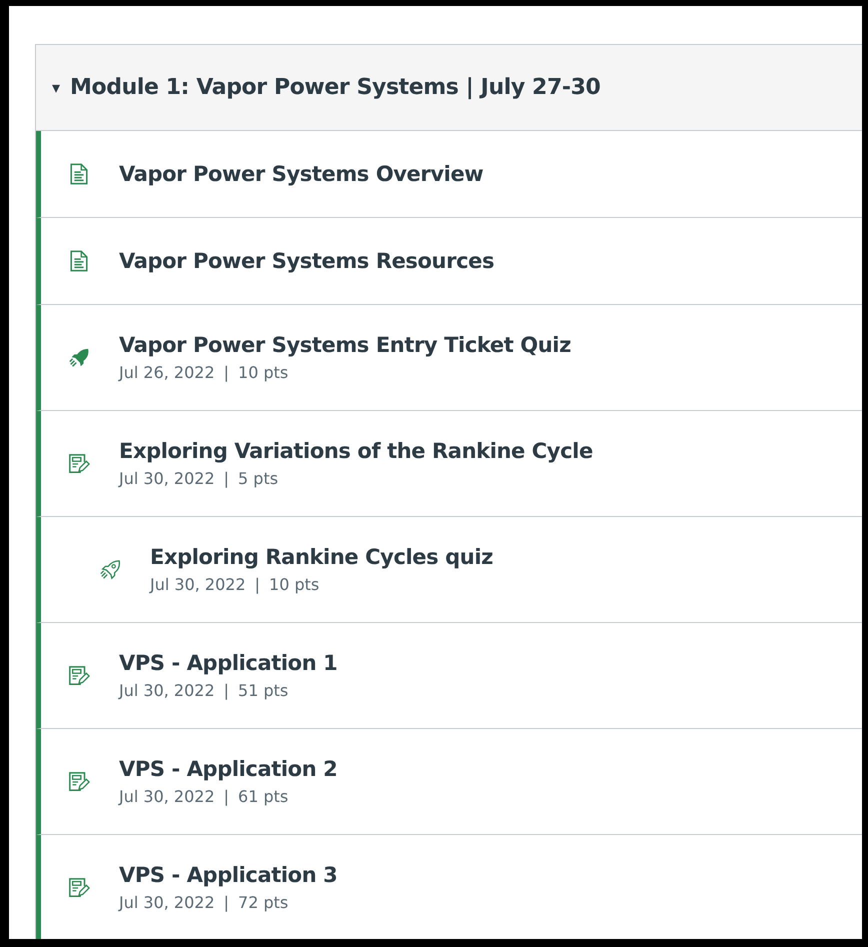 The width and height of the screenshot is (868, 947). I want to click on item-title: Vapor Power Systems Resources, so click(306, 261).